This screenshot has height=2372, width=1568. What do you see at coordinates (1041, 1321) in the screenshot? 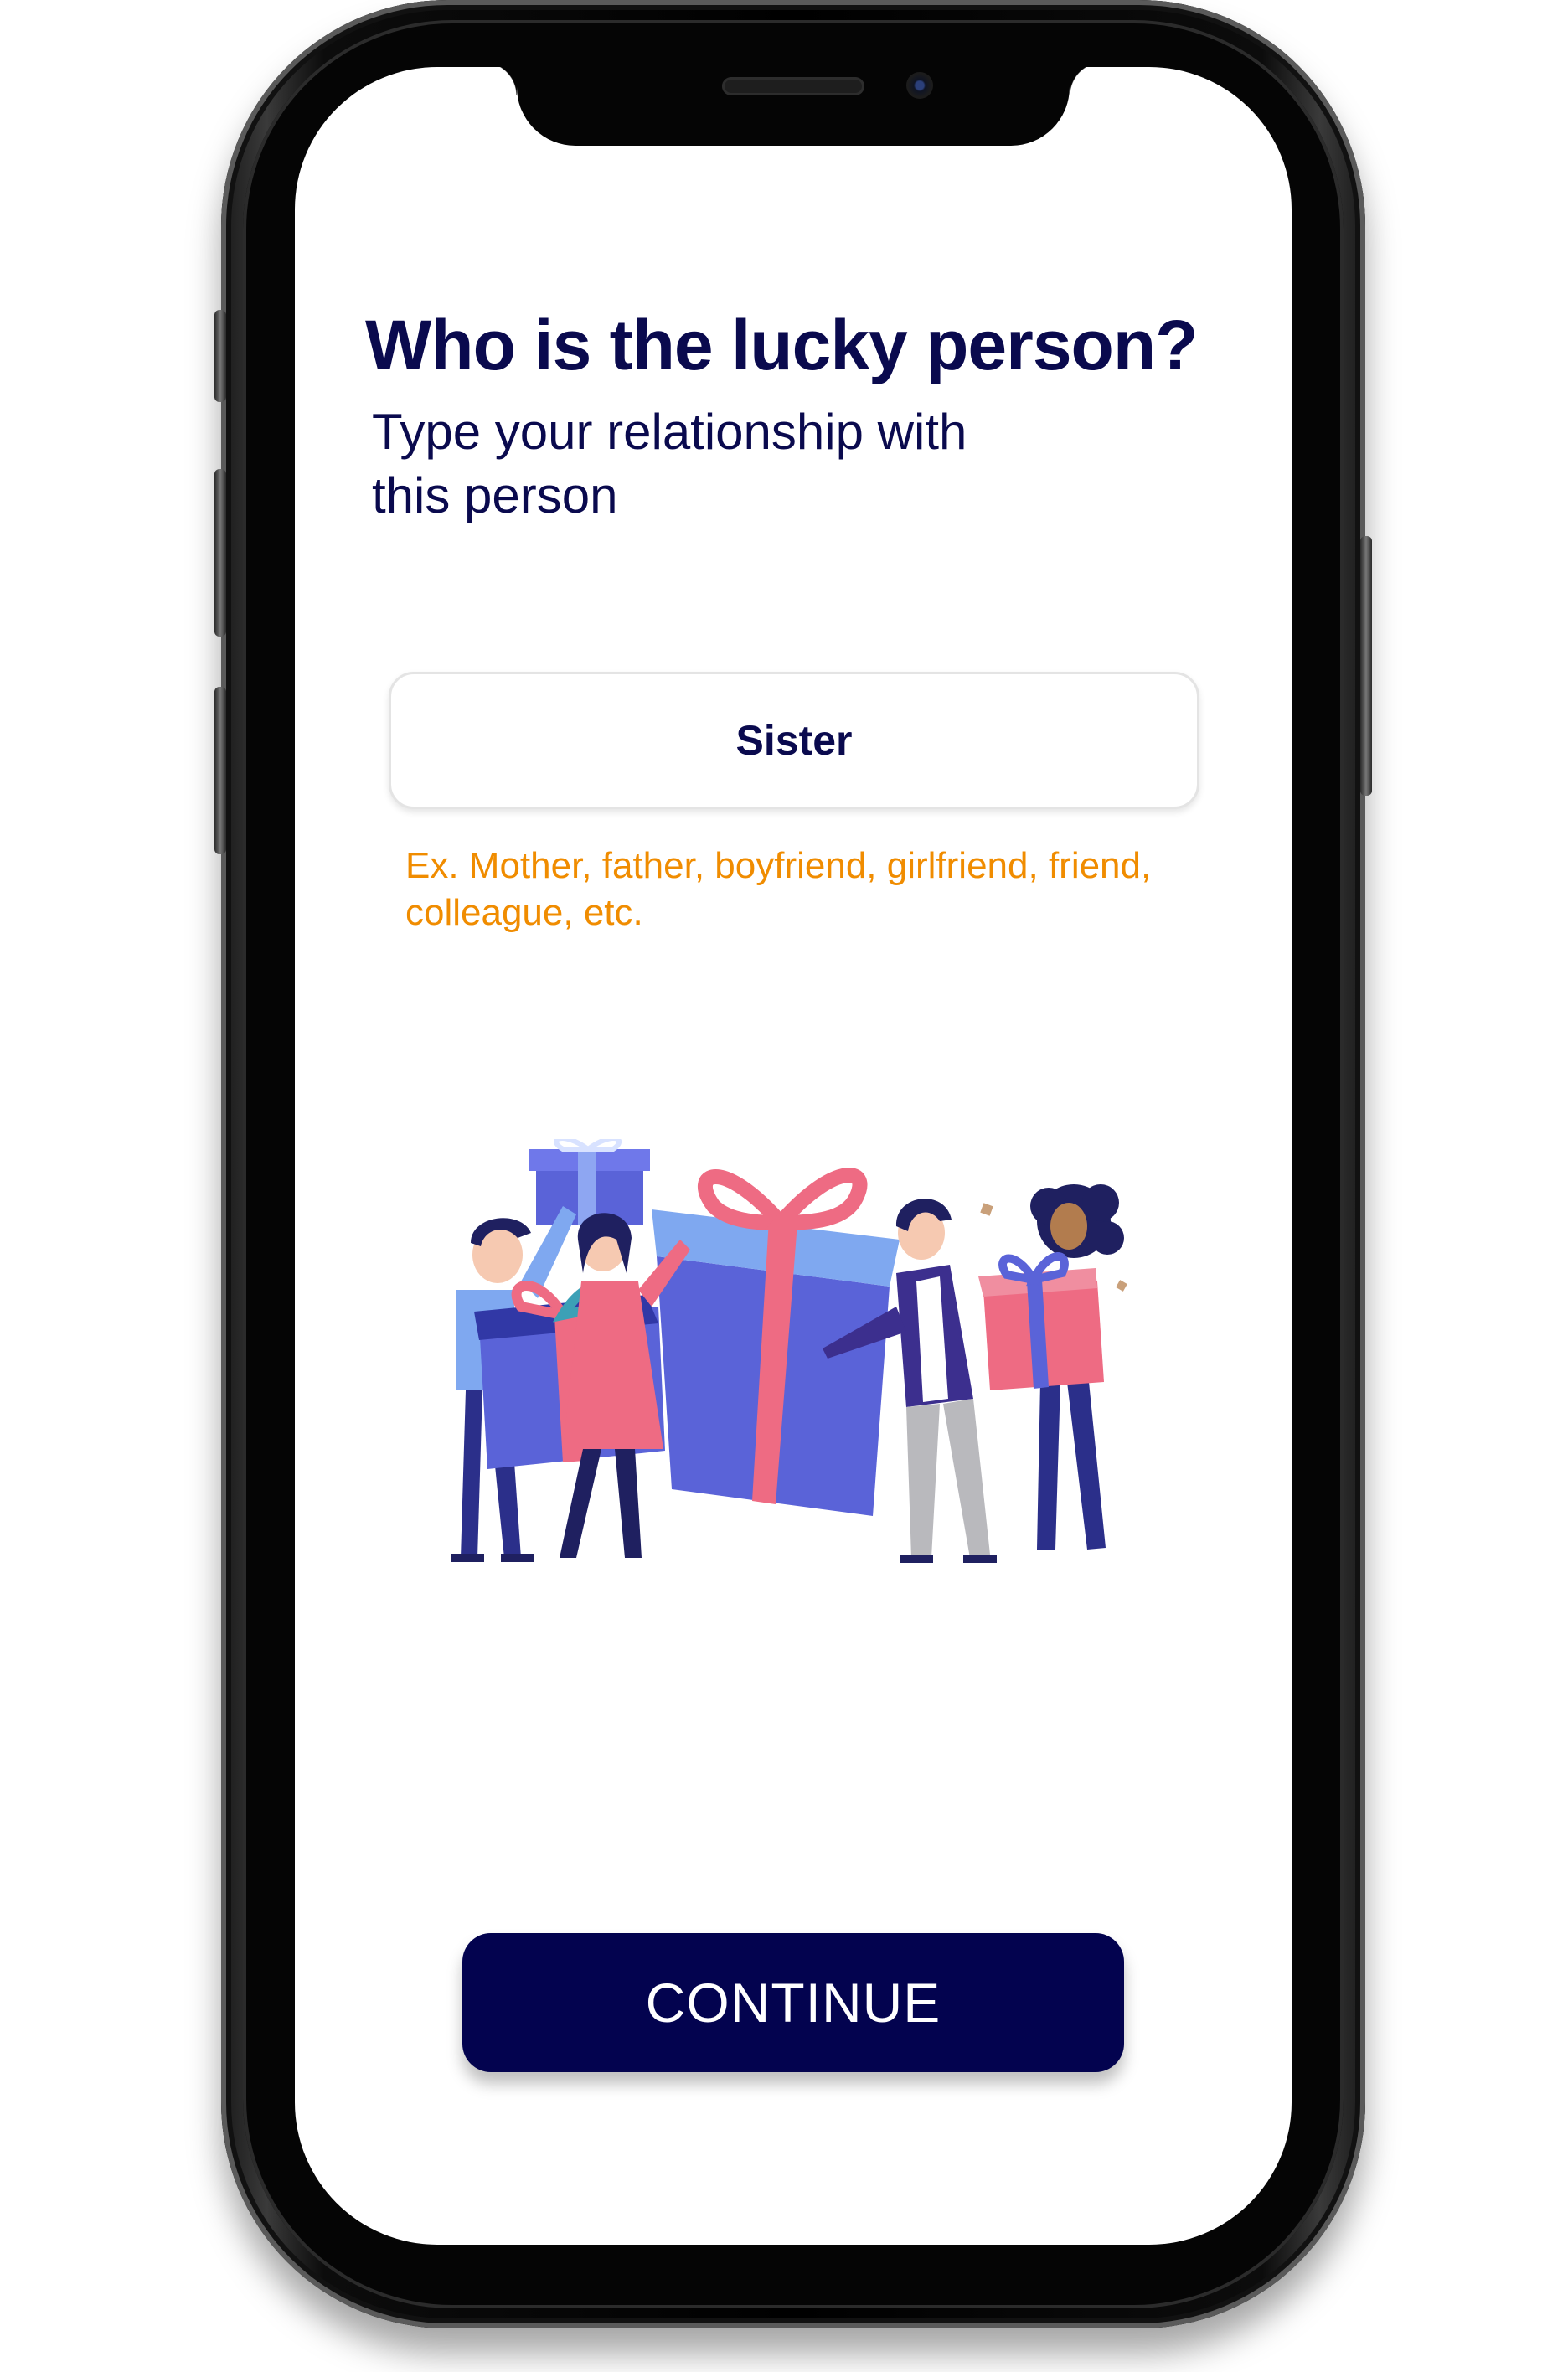
I see `pink-gift-icon` at bounding box center [1041, 1321].